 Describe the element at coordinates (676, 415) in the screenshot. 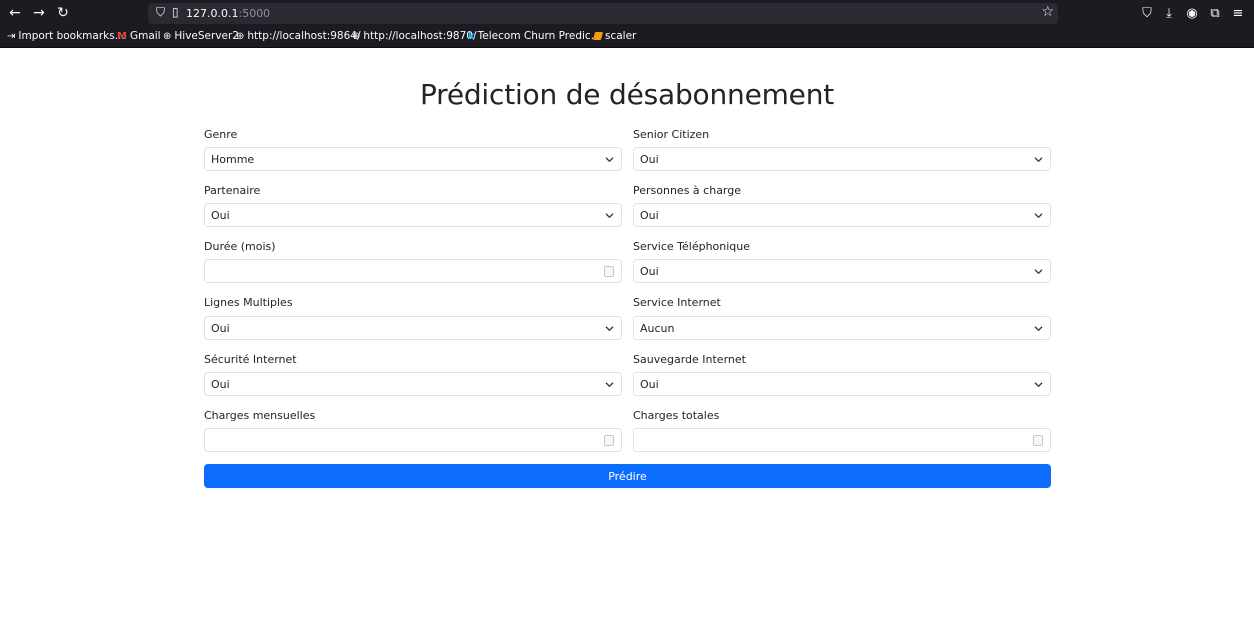

I see `total-charges-label: Charges totales` at that location.